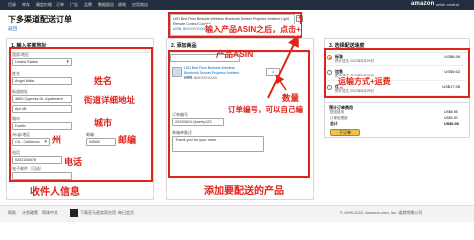 The image size is (474, 240). Describe the element at coordinates (40, 19) in the screenshot. I see `page-title: 下多渠道配送订单` at that location.